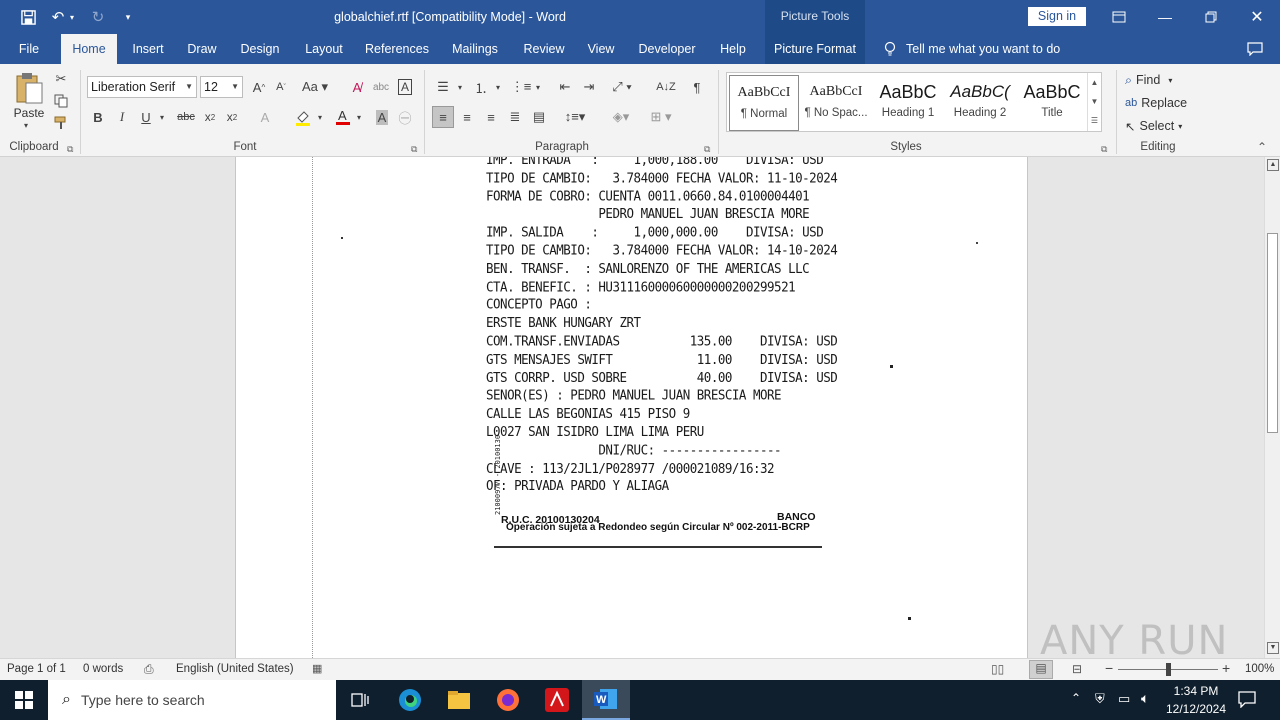 The image size is (1280, 720). Describe the element at coordinates (980, 103) in the screenshot. I see `style-heading-2: AaBbC( Heading 2` at that location.